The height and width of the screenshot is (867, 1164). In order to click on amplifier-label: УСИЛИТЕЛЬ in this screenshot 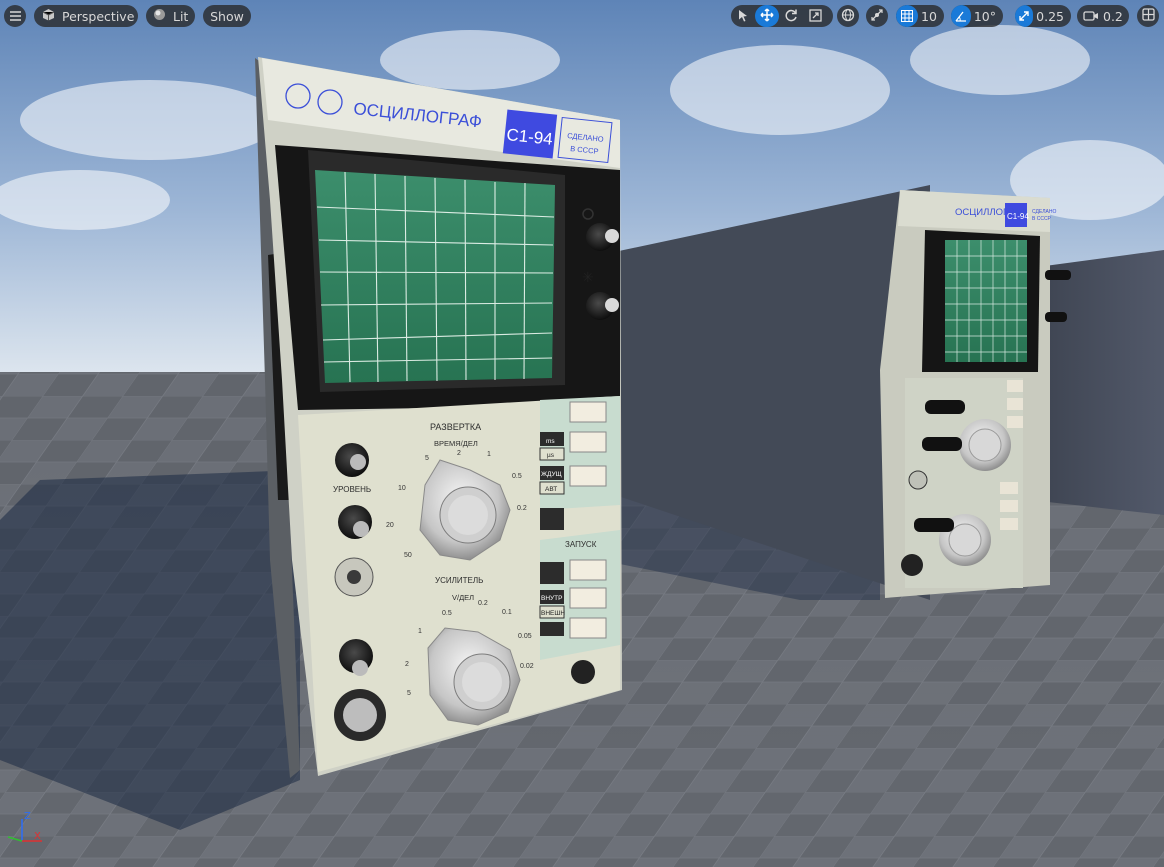, I will do `click(459, 580)`.